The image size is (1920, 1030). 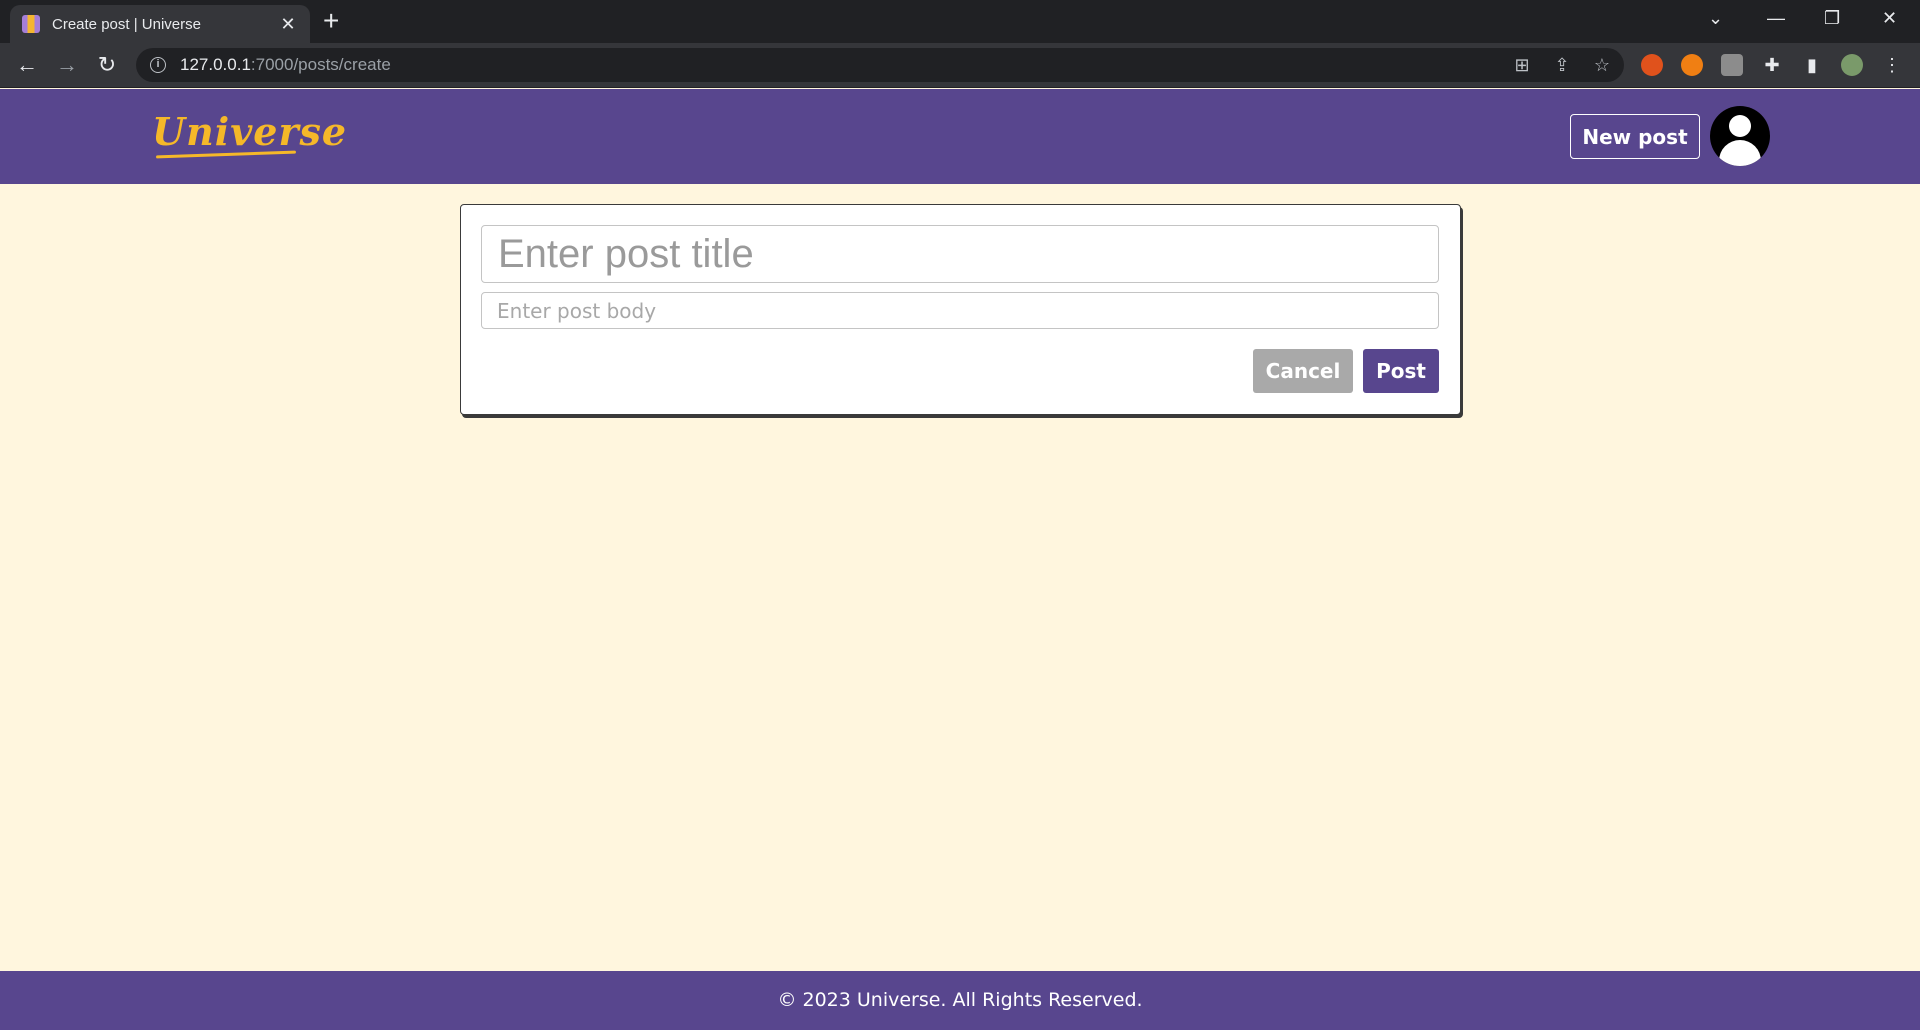 I want to click on browser-tab: Create post | Universe ✕, so click(x=160, y=24).